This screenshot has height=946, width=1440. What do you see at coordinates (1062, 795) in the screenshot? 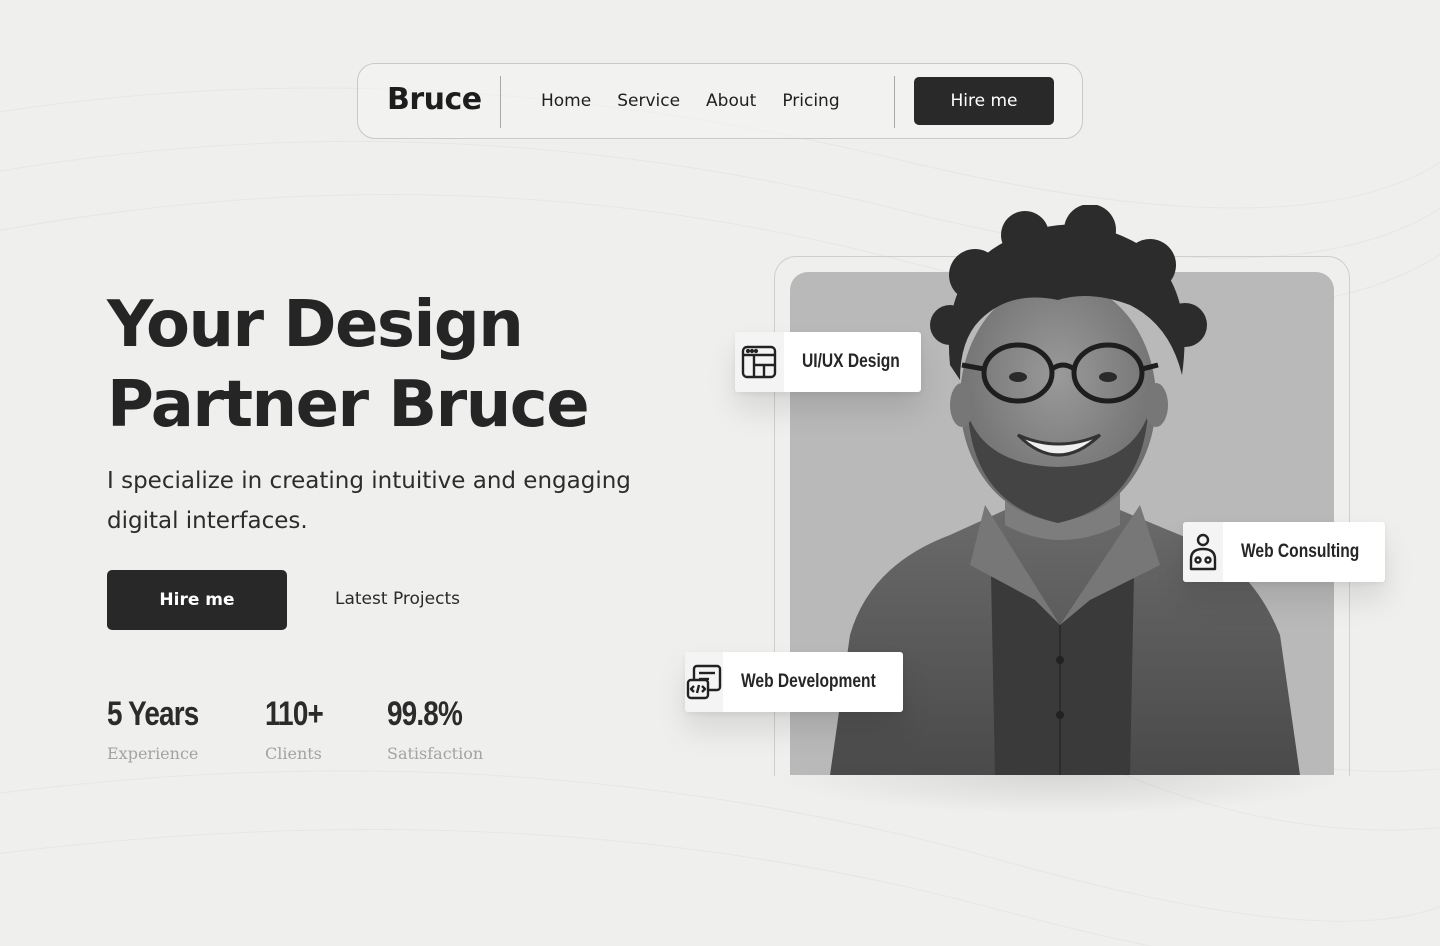
I see `photo-shadow` at bounding box center [1062, 795].